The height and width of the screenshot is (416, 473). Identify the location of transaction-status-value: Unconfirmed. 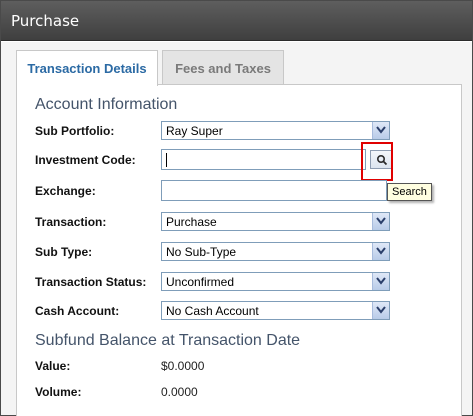
(200, 282).